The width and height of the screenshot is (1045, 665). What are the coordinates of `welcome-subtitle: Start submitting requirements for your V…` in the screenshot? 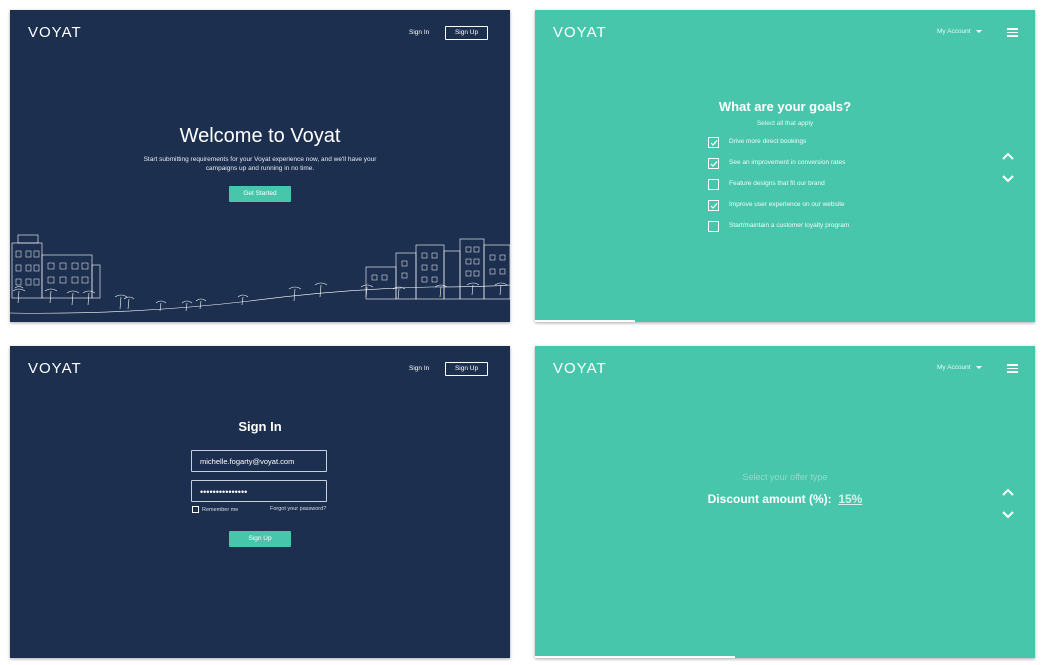 It's located at (260, 164).